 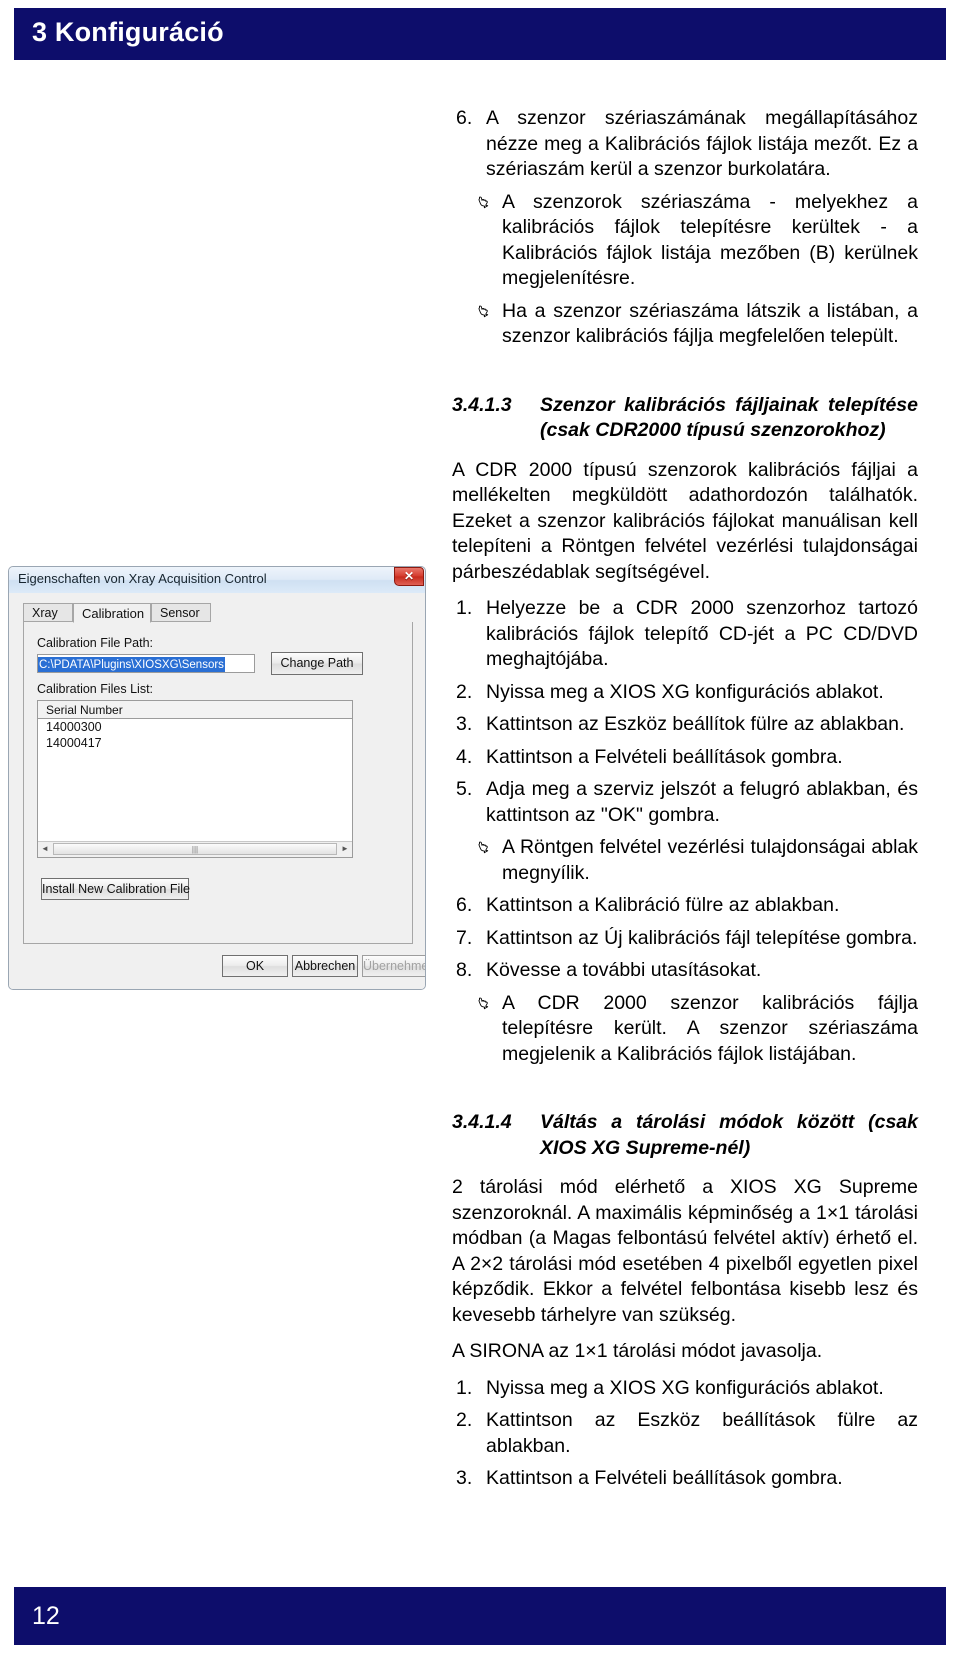 What do you see at coordinates (482, 404) in the screenshot?
I see `section-number: 3.4.1.3` at bounding box center [482, 404].